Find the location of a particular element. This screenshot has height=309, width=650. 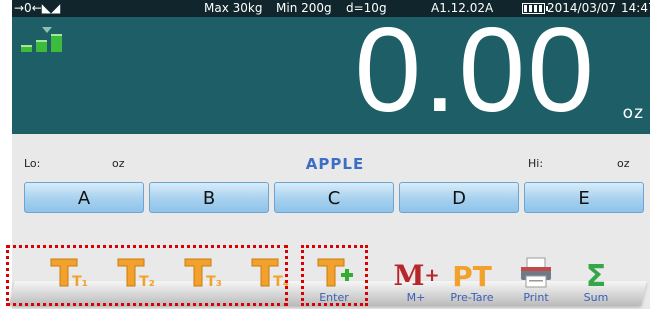

printer-icon is located at coordinates (536, 272).